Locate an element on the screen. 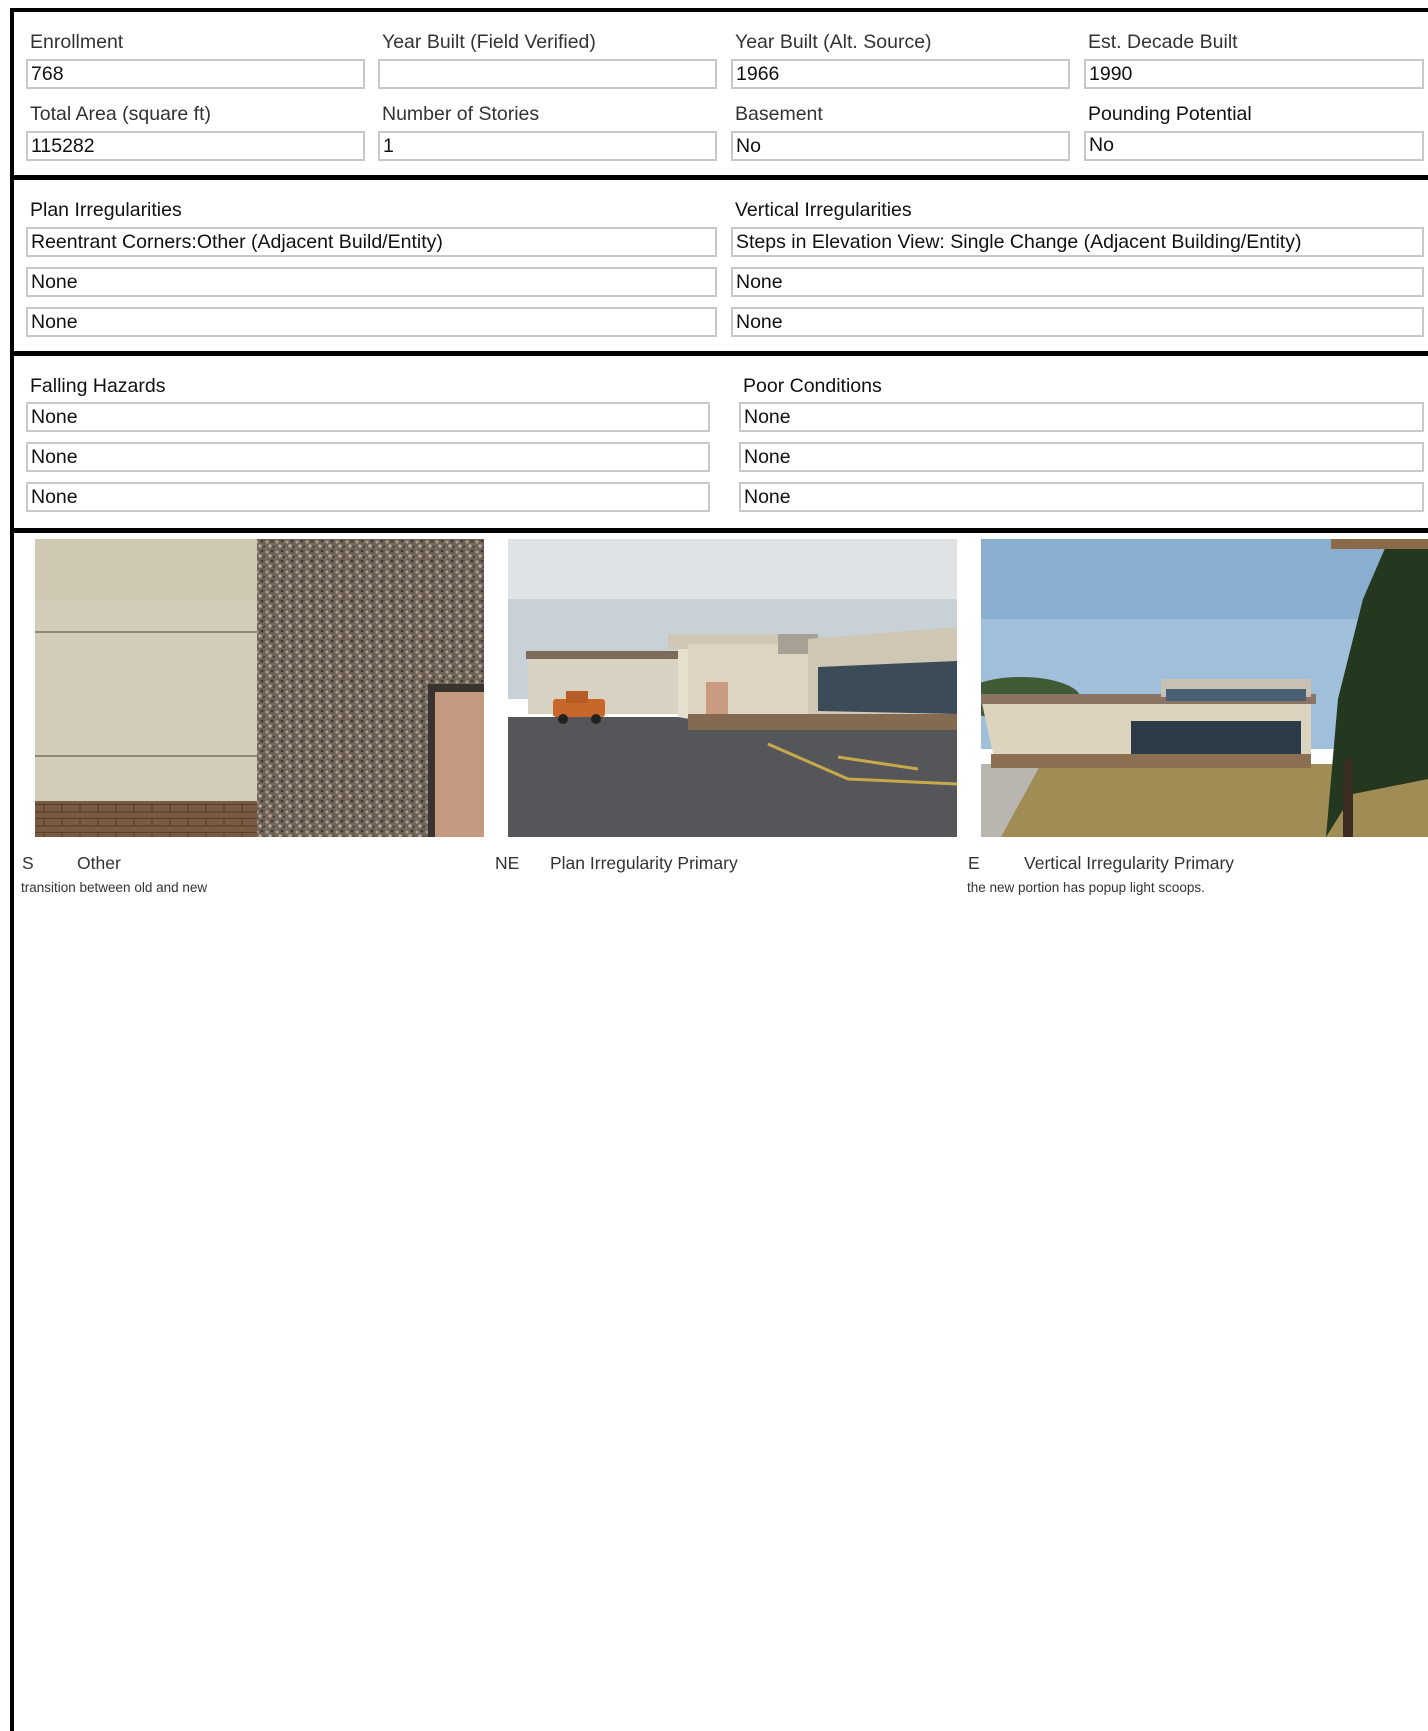 The height and width of the screenshot is (1731, 1428). plan-irregularity-field-2: None is located at coordinates (371, 282).